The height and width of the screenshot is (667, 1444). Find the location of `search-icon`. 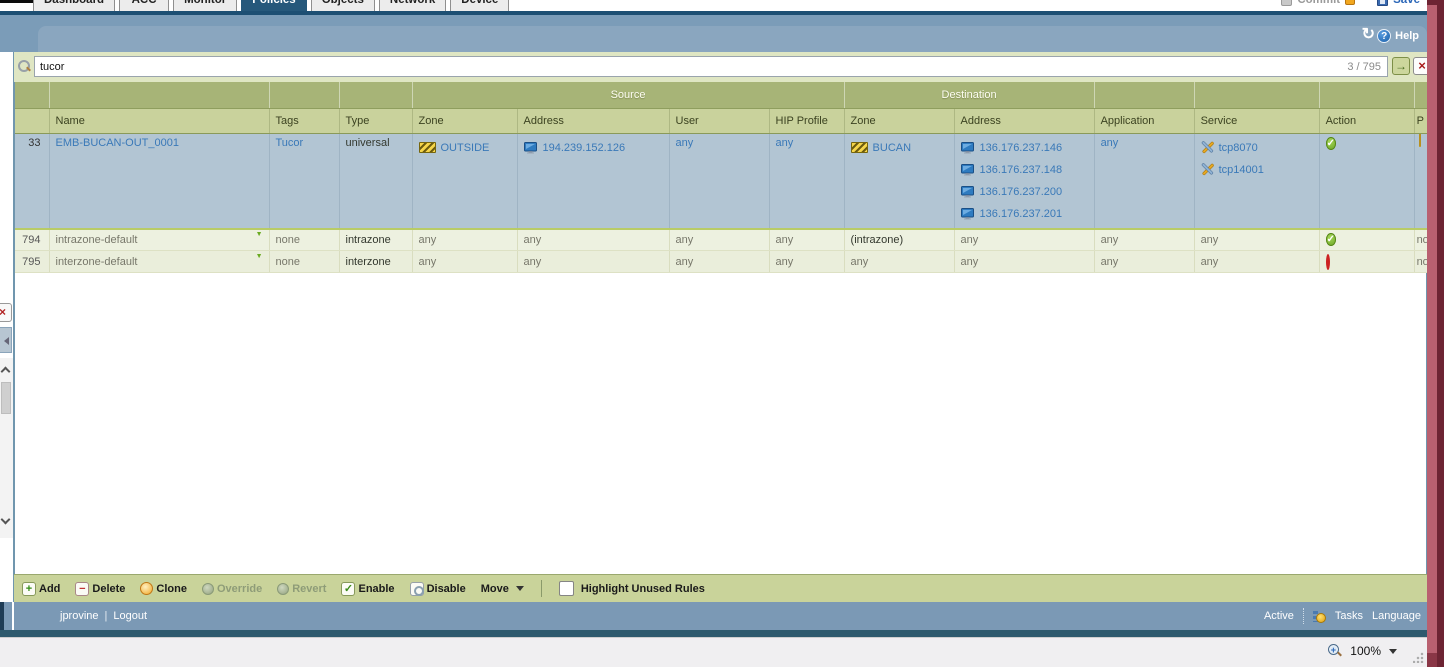

search-icon is located at coordinates (24, 66).